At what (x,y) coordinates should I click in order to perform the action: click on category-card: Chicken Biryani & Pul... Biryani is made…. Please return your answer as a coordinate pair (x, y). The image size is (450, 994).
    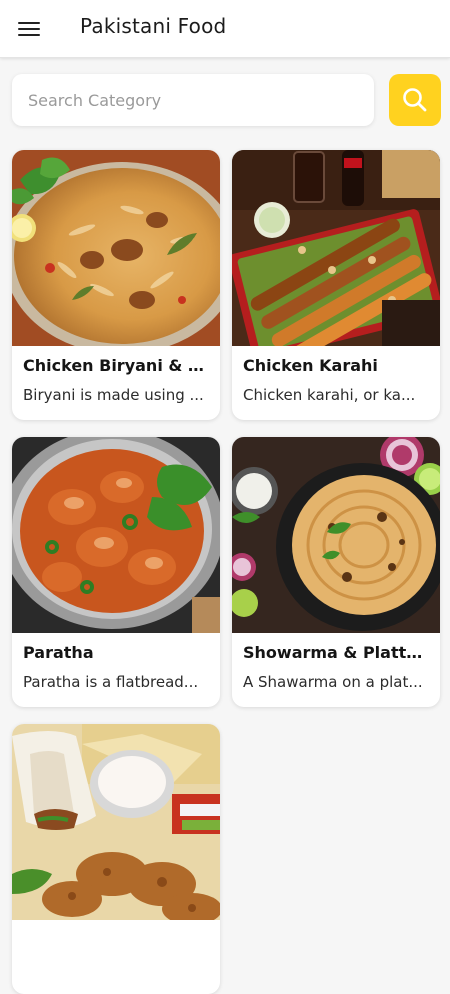
    Looking at the image, I should click on (116, 285).